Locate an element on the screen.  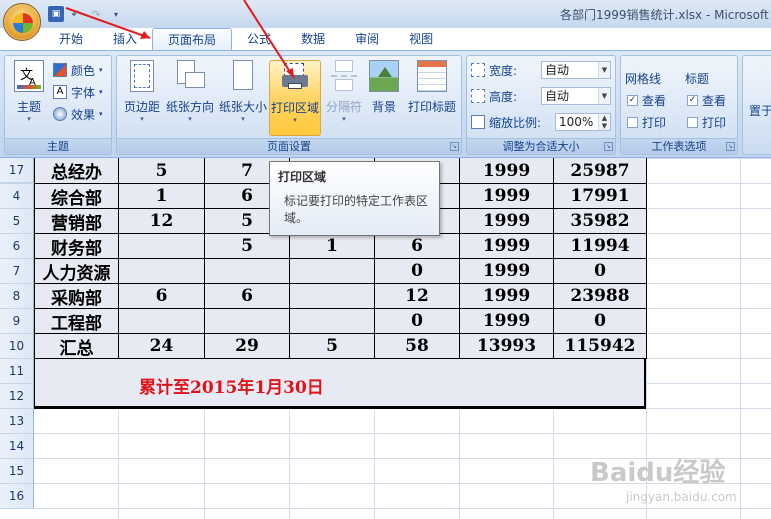
table-cell: 人力资源 is located at coordinates (77, 271).